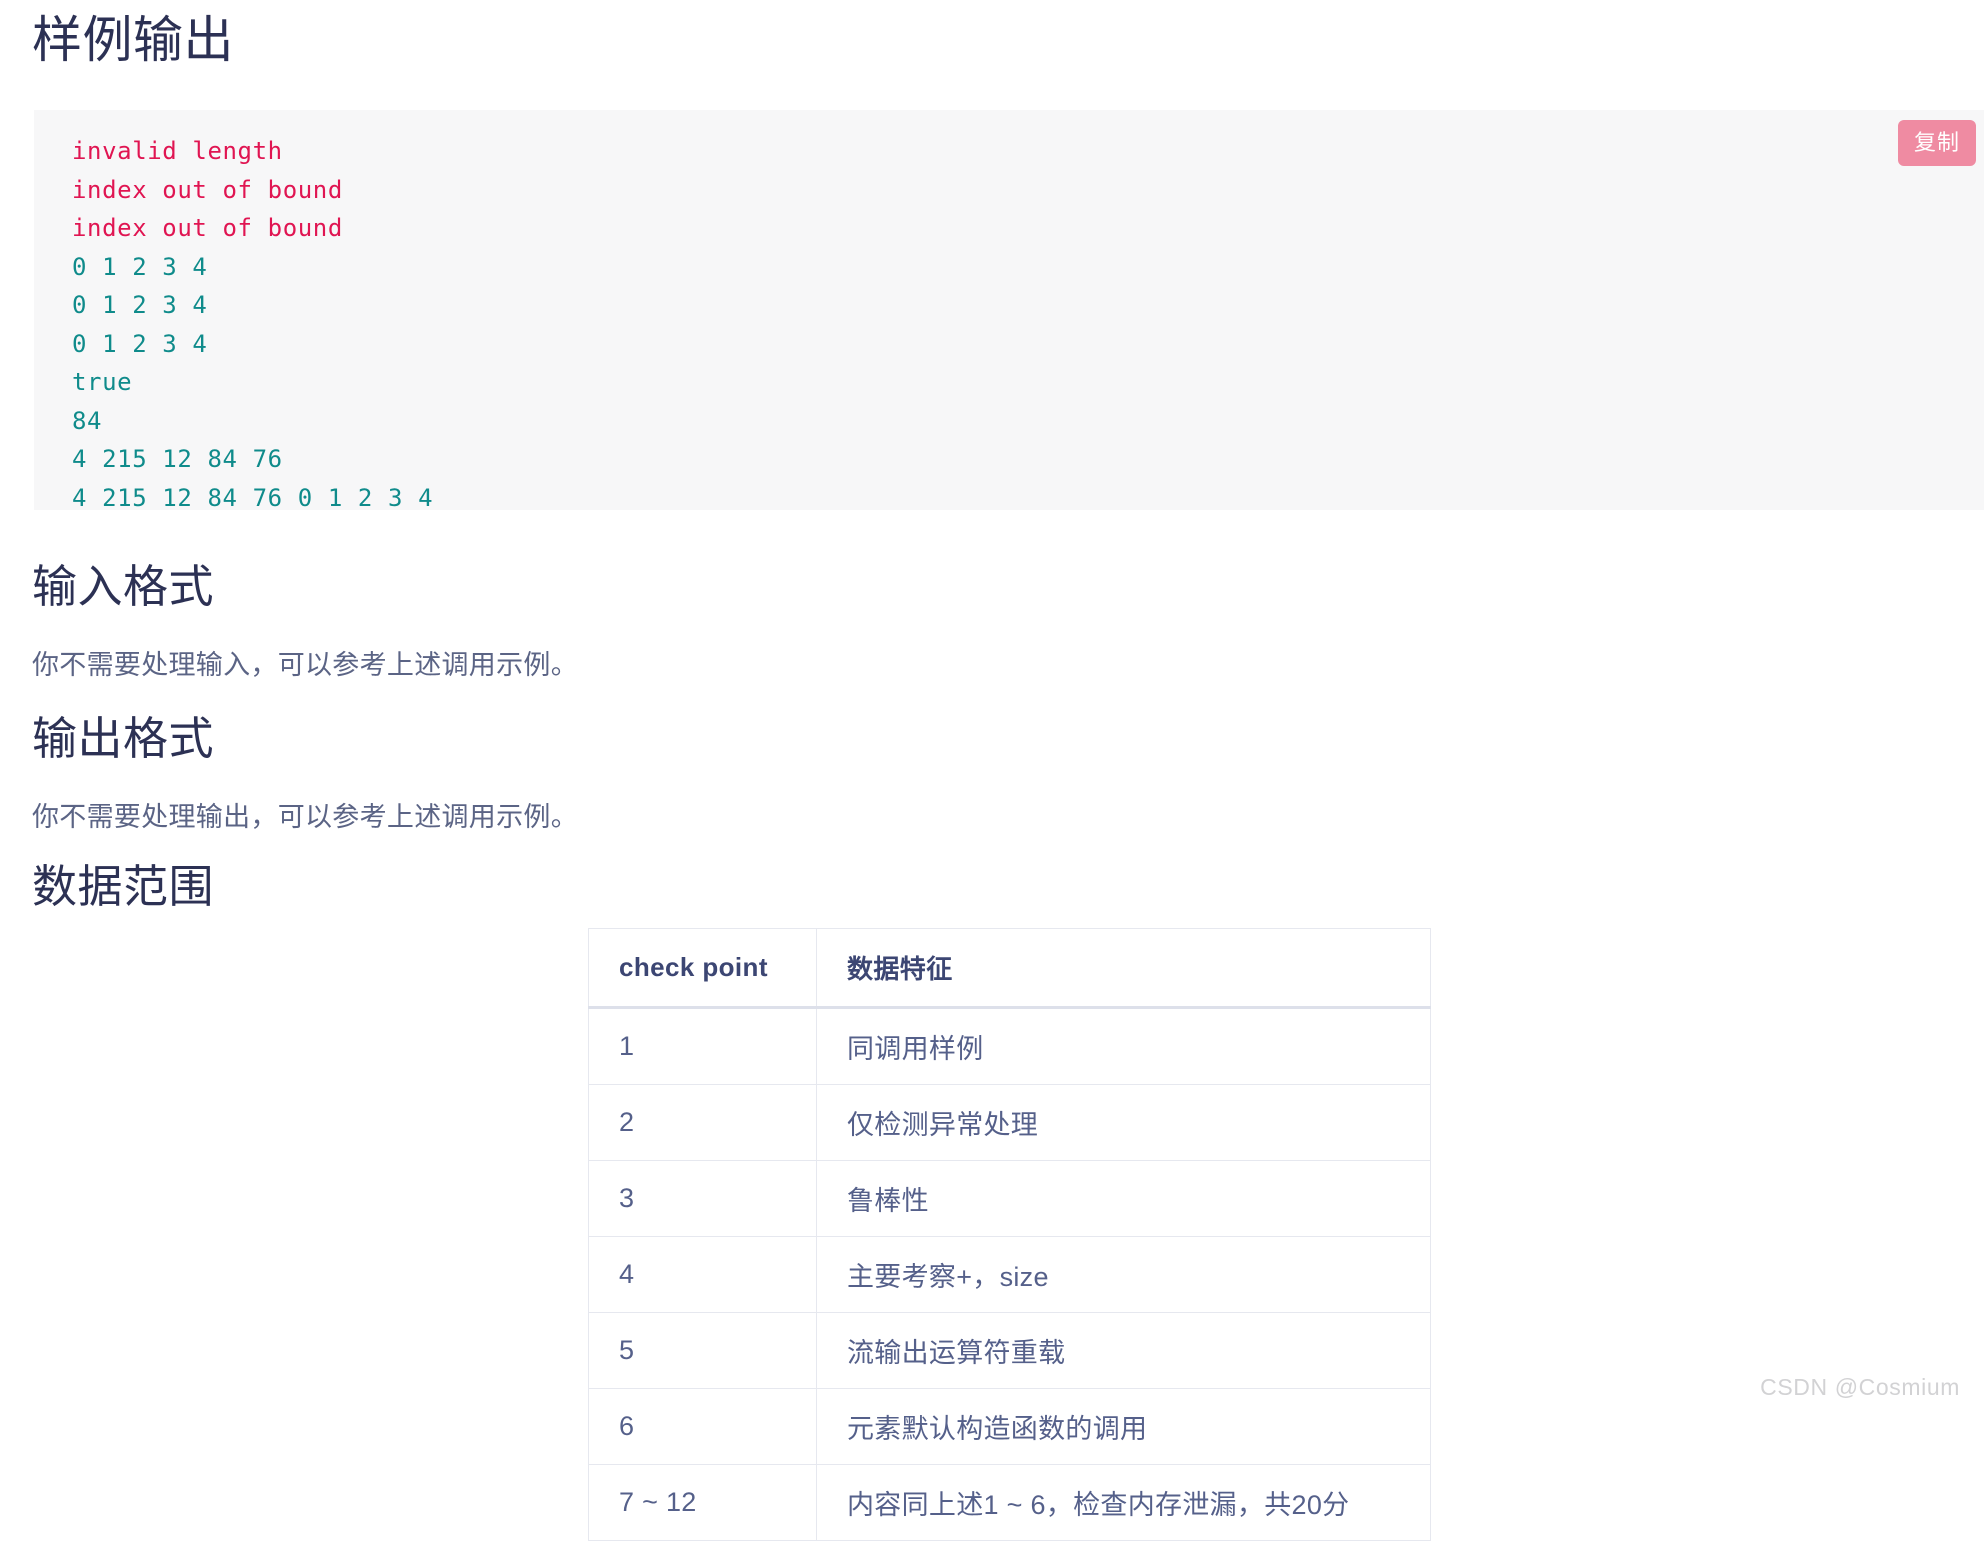 This screenshot has height=1541, width=1984. What do you see at coordinates (702, 1274) in the screenshot?
I see `table-cell-checkpoint: 4` at bounding box center [702, 1274].